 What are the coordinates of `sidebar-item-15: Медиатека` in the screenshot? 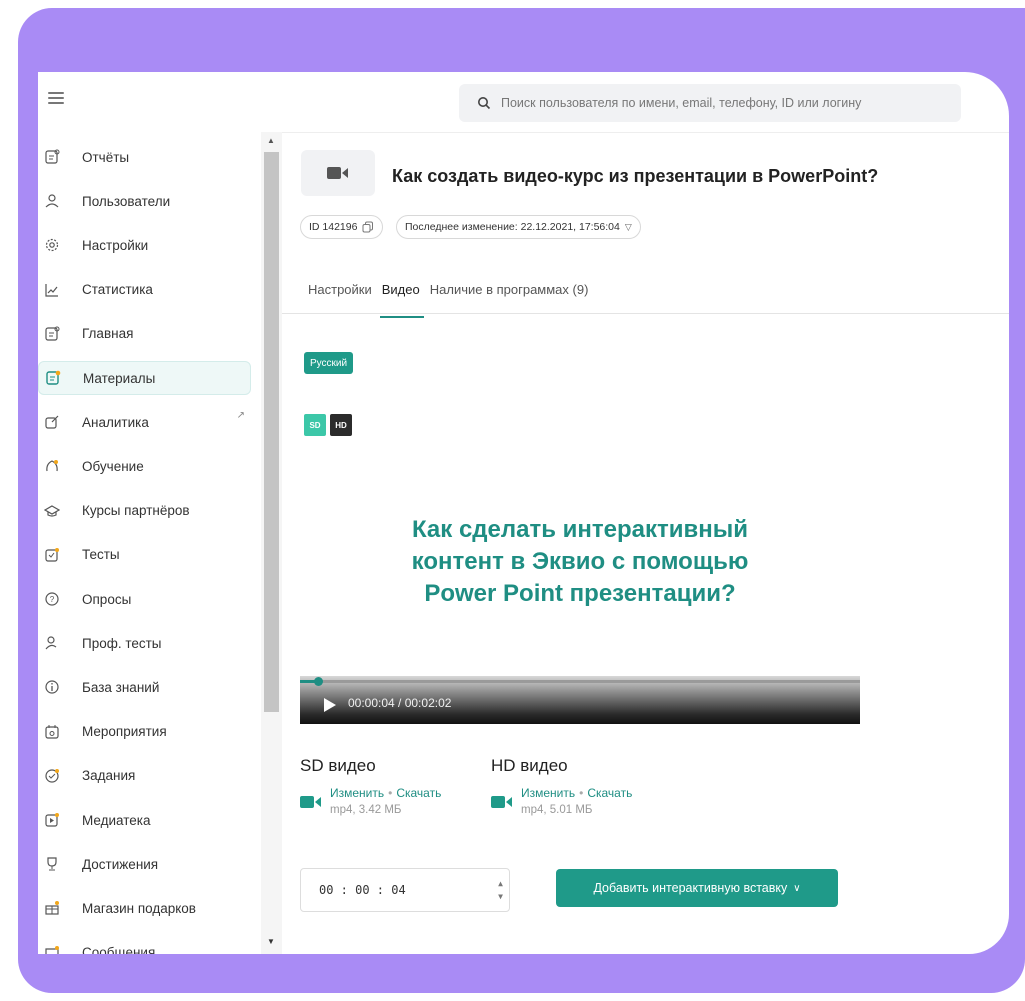 It's located at (144, 820).